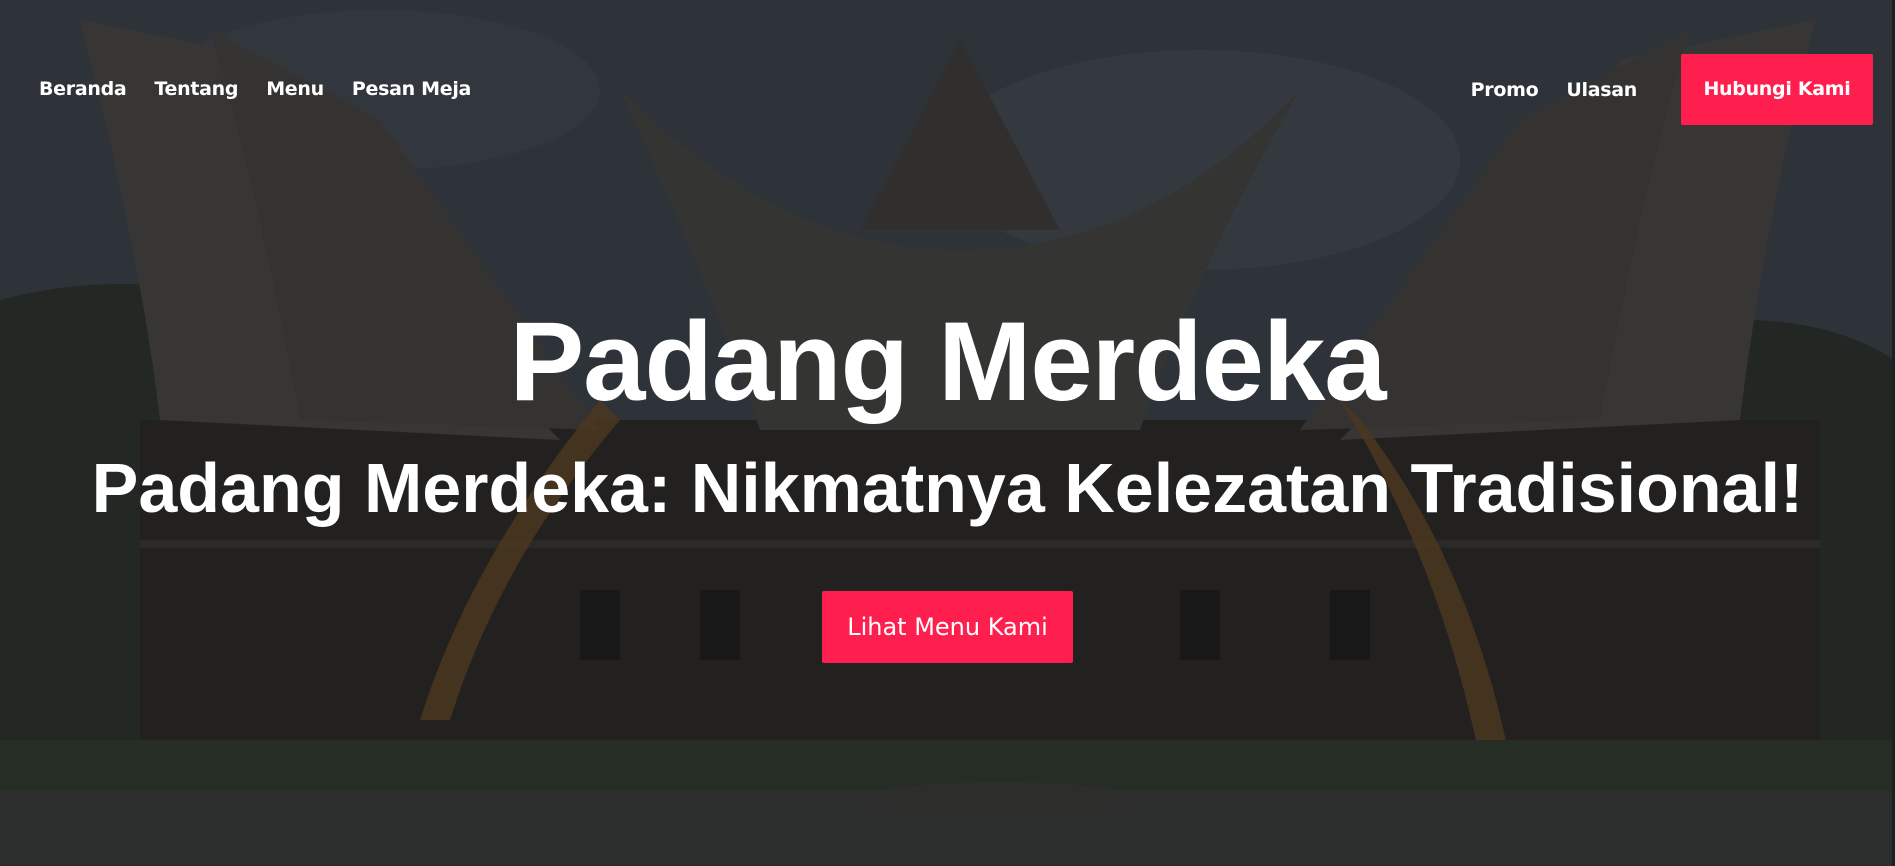 Image resolution: width=1895 pixels, height=866 pixels. Describe the element at coordinates (412, 89) in the screenshot. I see `nav-link-pesan-meja: Pesan Meja` at that location.